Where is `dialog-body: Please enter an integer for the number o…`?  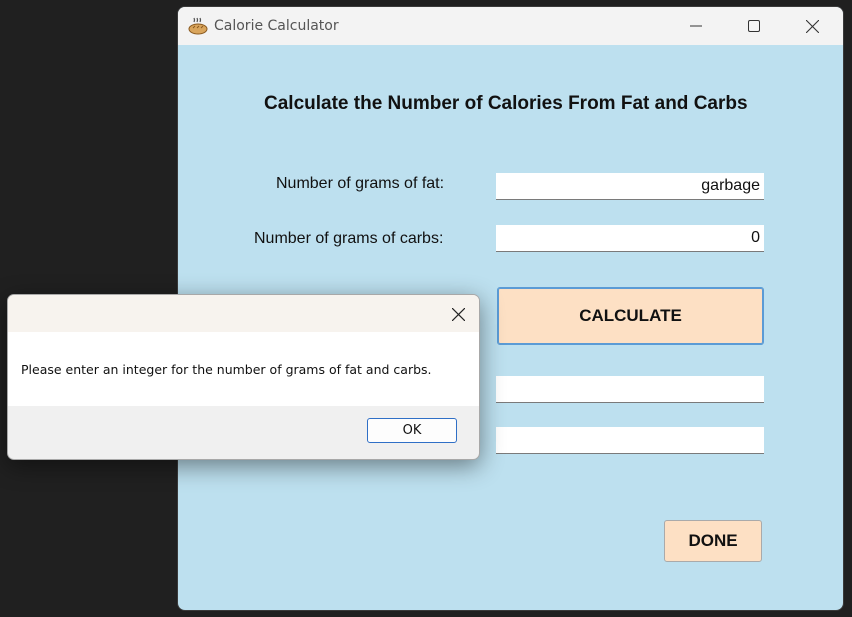 dialog-body: Please enter an integer for the number o… is located at coordinates (243, 369).